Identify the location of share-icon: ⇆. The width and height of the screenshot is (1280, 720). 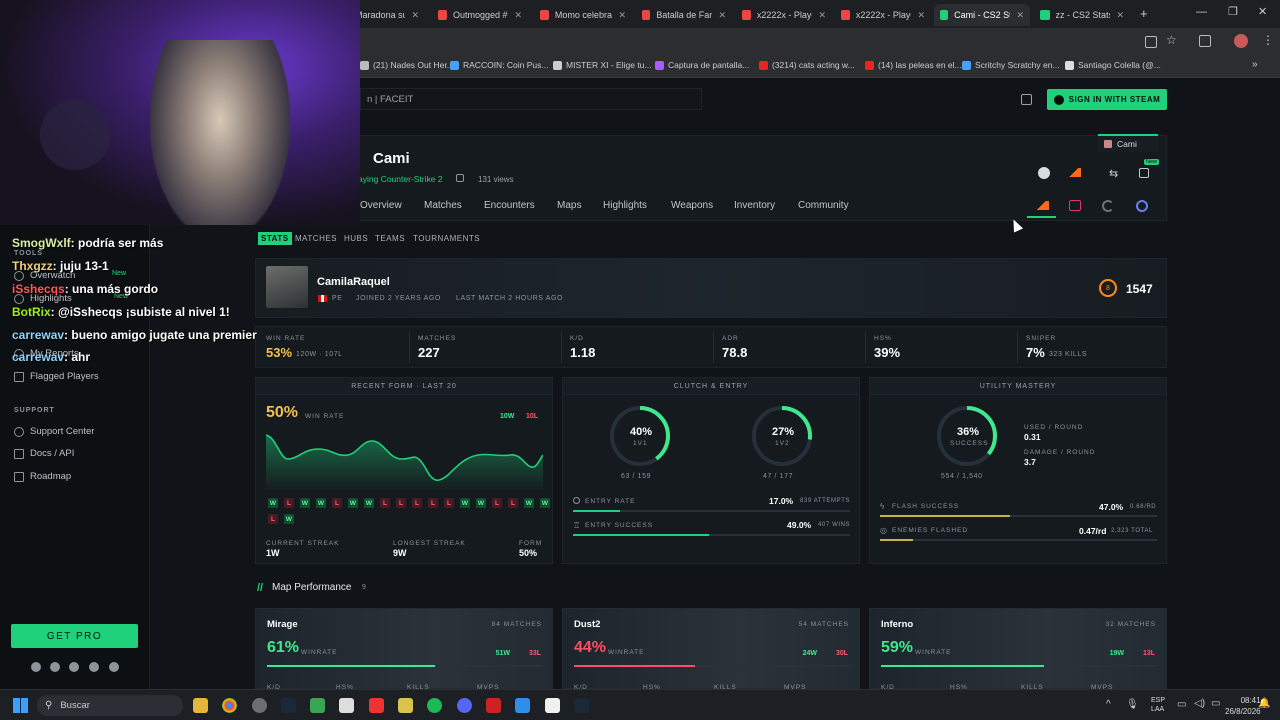
(1113, 173).